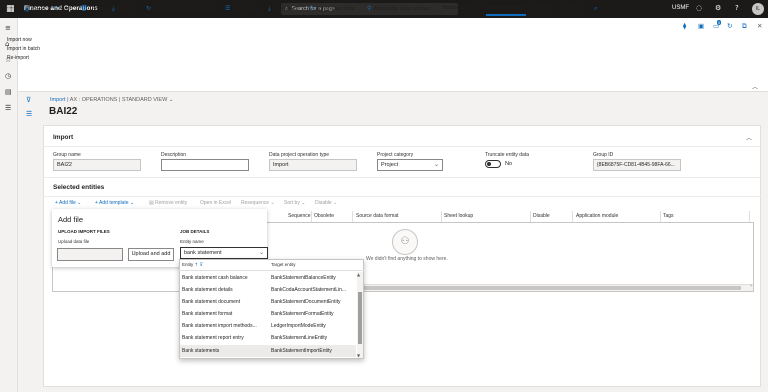 The height and width of the screenshot is (392, 768). Describe the element at coordinates (603, 155) in the screenshot. I see `group-id-label: Group ID` at that location.